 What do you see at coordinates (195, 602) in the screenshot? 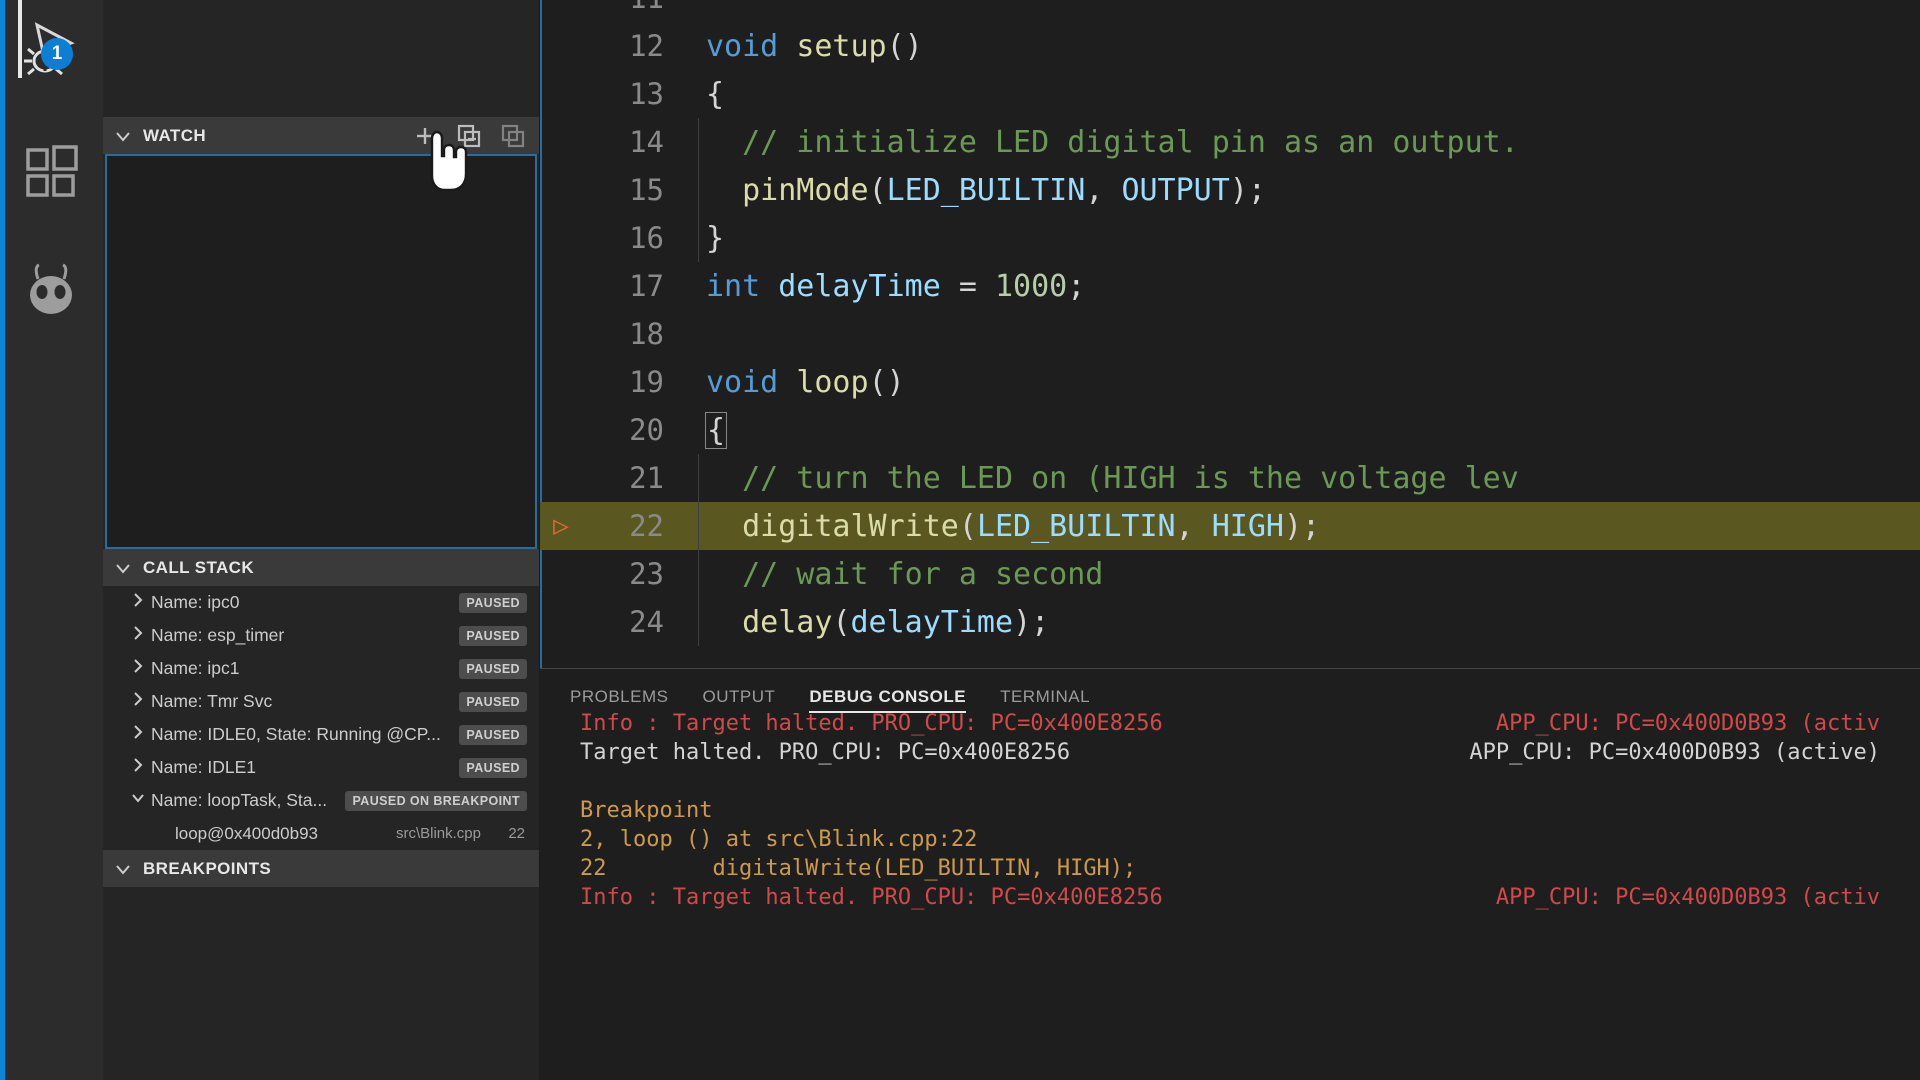
I see `callstack-thread-label: Name: ipc0` at bounding box center [195, 602].